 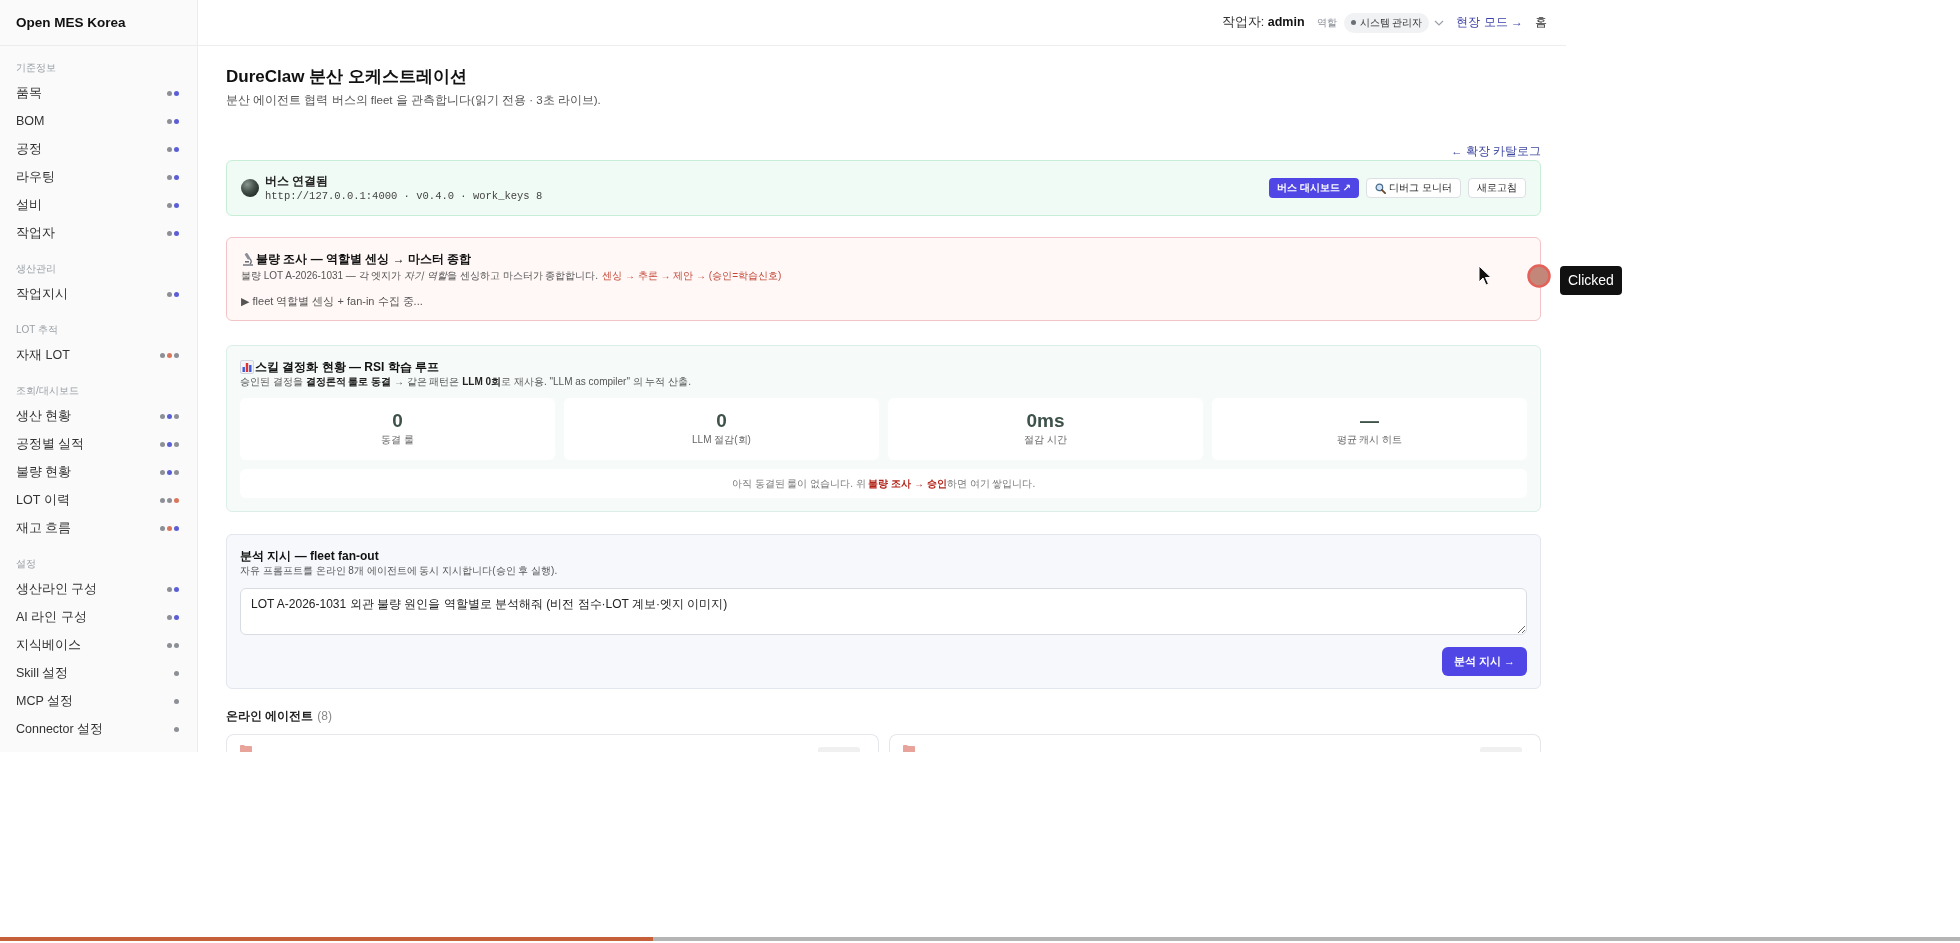 What do you see at coordinates (1539, 276) in the screenshot?
I see `click-marker-icon` at bounding box center [1539, 276].